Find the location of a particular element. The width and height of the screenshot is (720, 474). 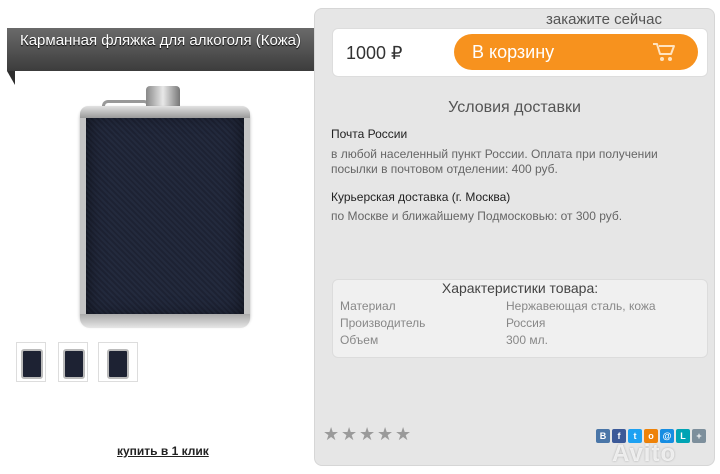

spec-value: Россия is located at coordinates (526, 323).